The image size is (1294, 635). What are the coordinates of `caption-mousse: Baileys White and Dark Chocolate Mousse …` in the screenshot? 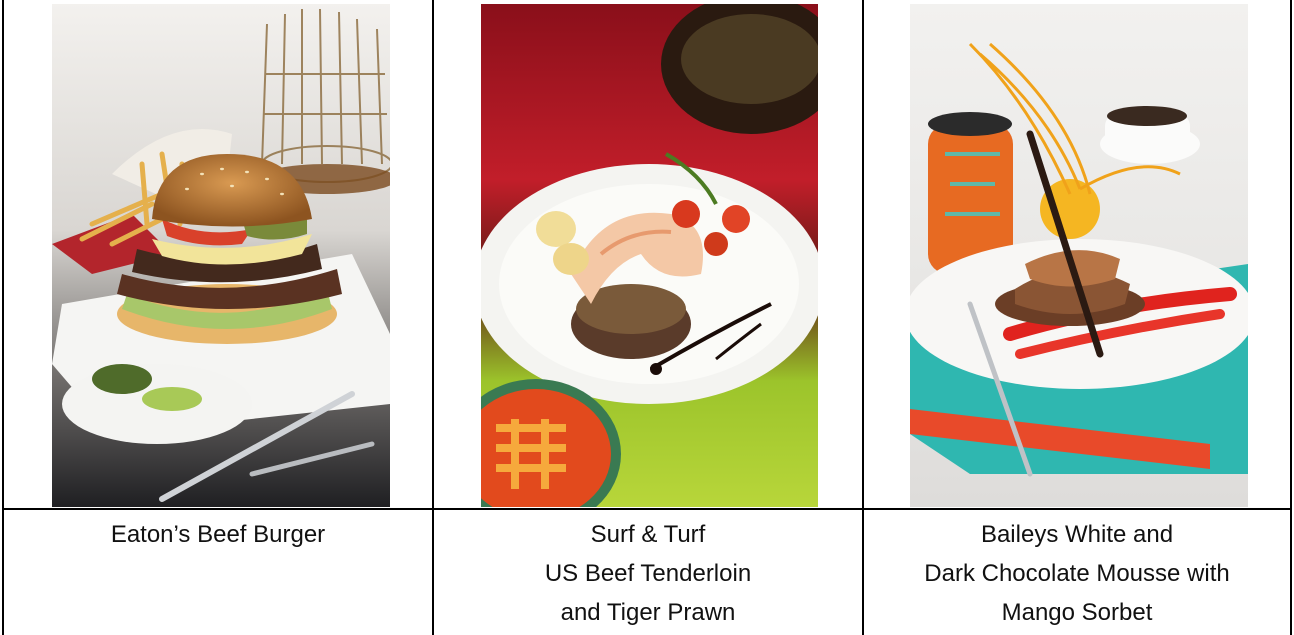 It's located at (1077, 573).